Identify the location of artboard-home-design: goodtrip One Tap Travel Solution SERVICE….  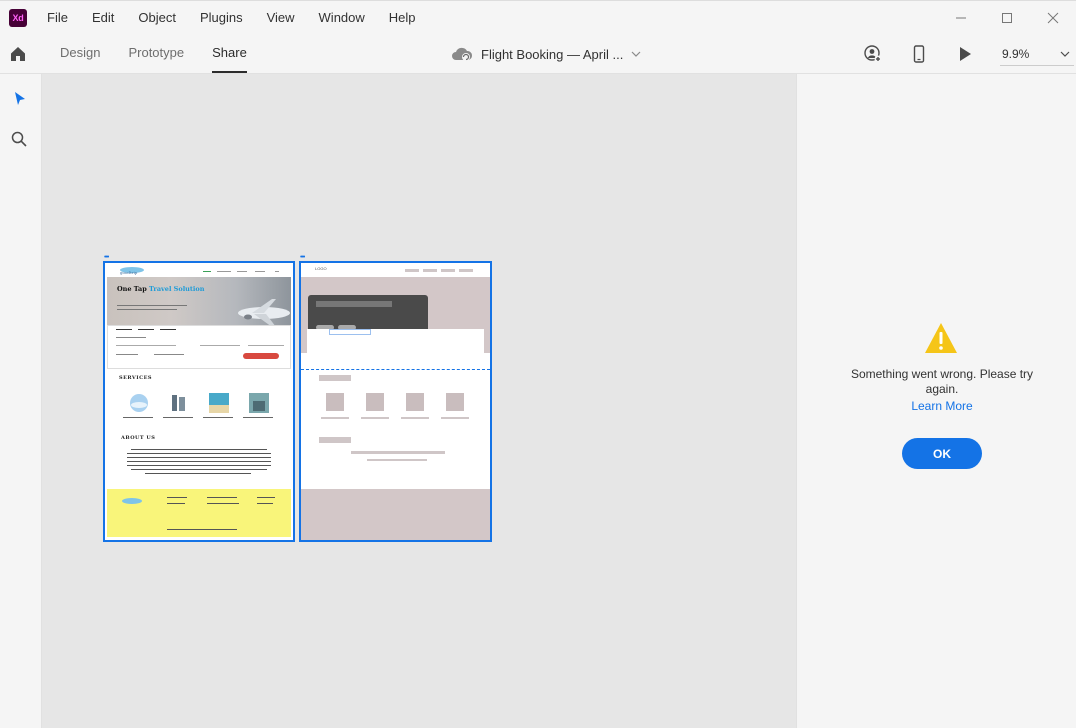
(199, 401).